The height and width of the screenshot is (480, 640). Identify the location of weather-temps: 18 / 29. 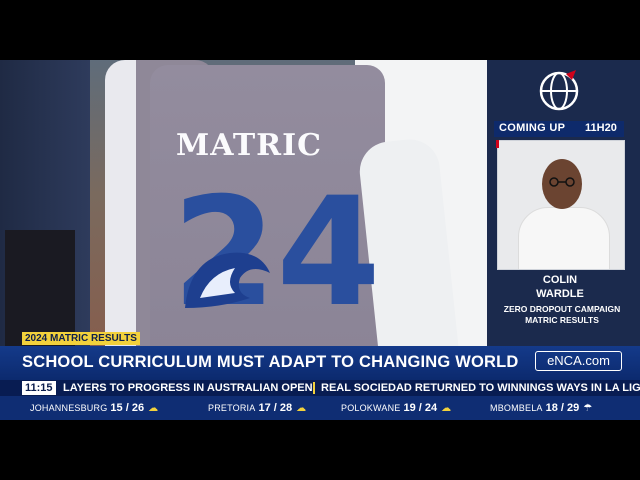
(562, 408).